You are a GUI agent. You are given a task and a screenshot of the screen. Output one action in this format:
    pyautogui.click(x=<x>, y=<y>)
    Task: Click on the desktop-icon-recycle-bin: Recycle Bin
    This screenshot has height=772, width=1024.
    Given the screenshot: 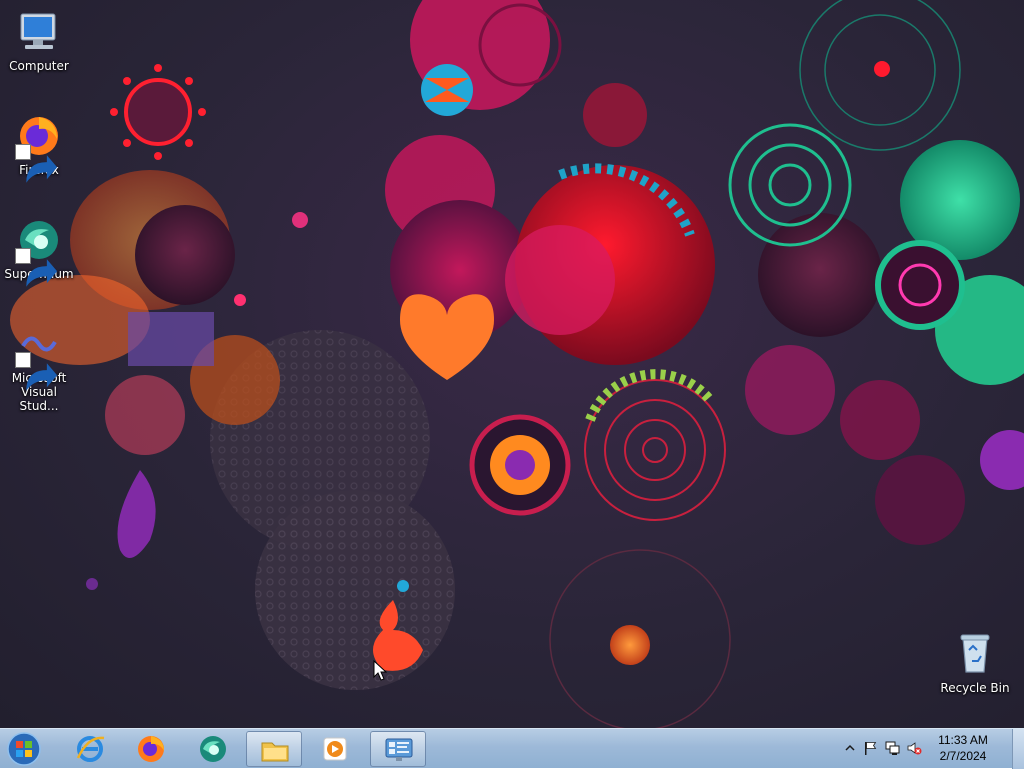 What is the action you would take?
    pyautogui.click(x=975, y=662)
    